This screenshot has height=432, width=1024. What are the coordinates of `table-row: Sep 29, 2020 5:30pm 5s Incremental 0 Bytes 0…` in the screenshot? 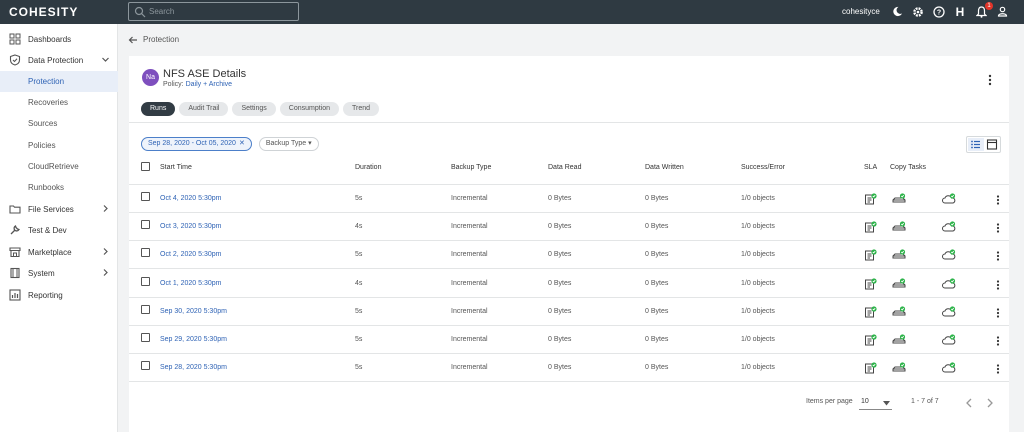 It's located at (569, 340).